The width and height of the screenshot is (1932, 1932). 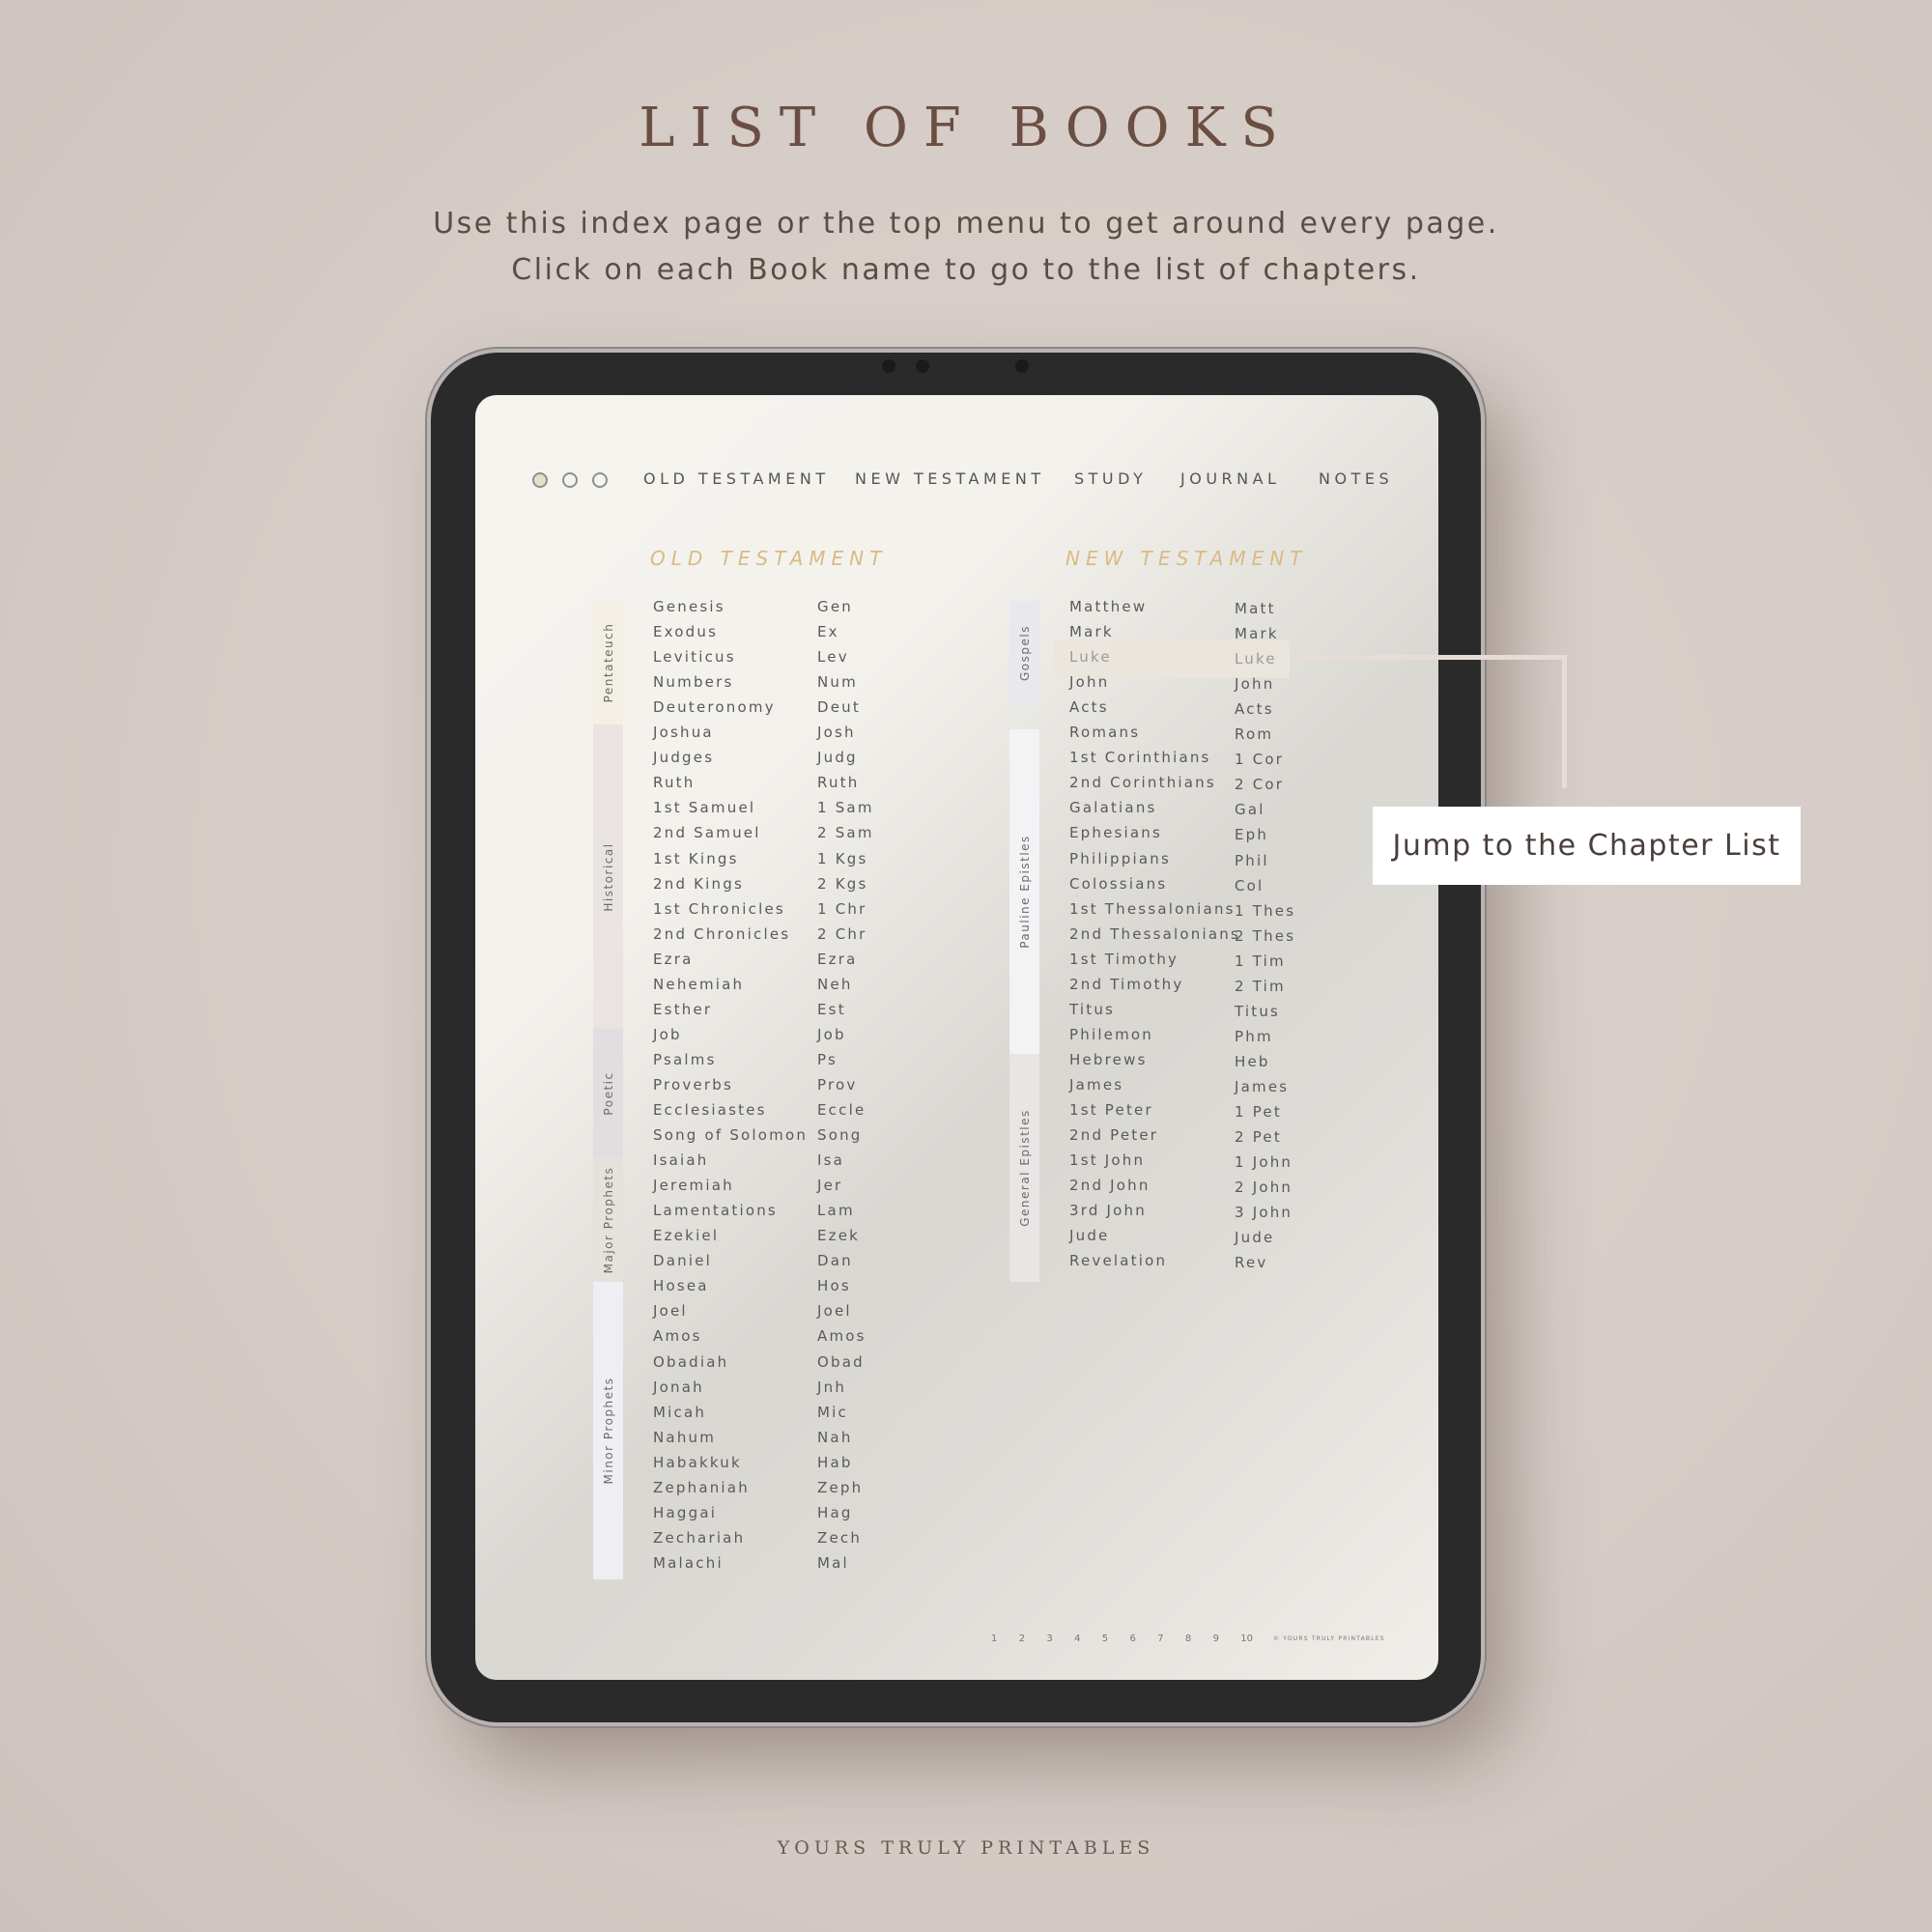 I want to click on book-abbreviation-link: John, so click(x=1254, y=684).